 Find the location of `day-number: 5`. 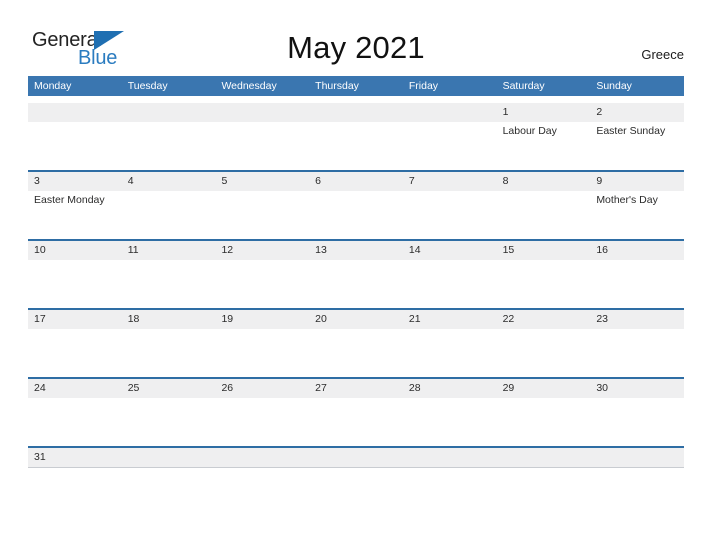

day-number: 5 is located at coordinates (262, 181).